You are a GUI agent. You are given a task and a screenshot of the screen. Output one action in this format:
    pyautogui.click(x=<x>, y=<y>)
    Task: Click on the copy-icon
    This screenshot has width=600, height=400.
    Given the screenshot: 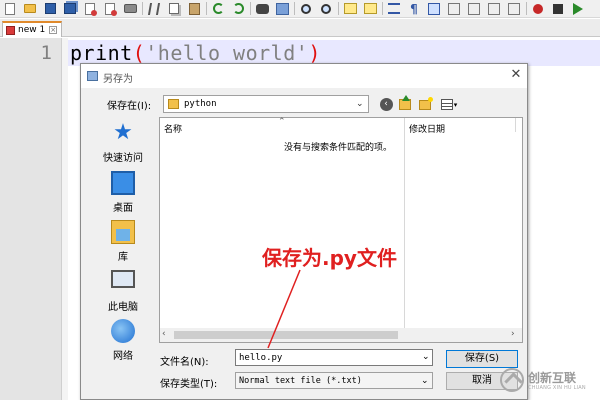 What is the action you would take?
    pyautogui.click(x=174, y=8)
    